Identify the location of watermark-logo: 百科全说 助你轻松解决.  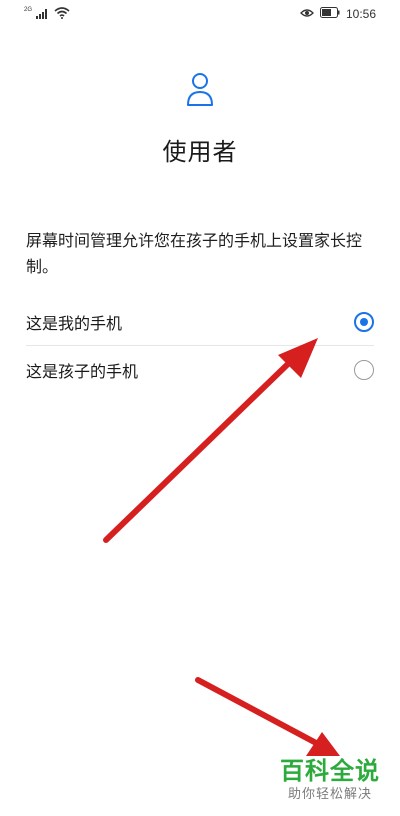
(330, 780).